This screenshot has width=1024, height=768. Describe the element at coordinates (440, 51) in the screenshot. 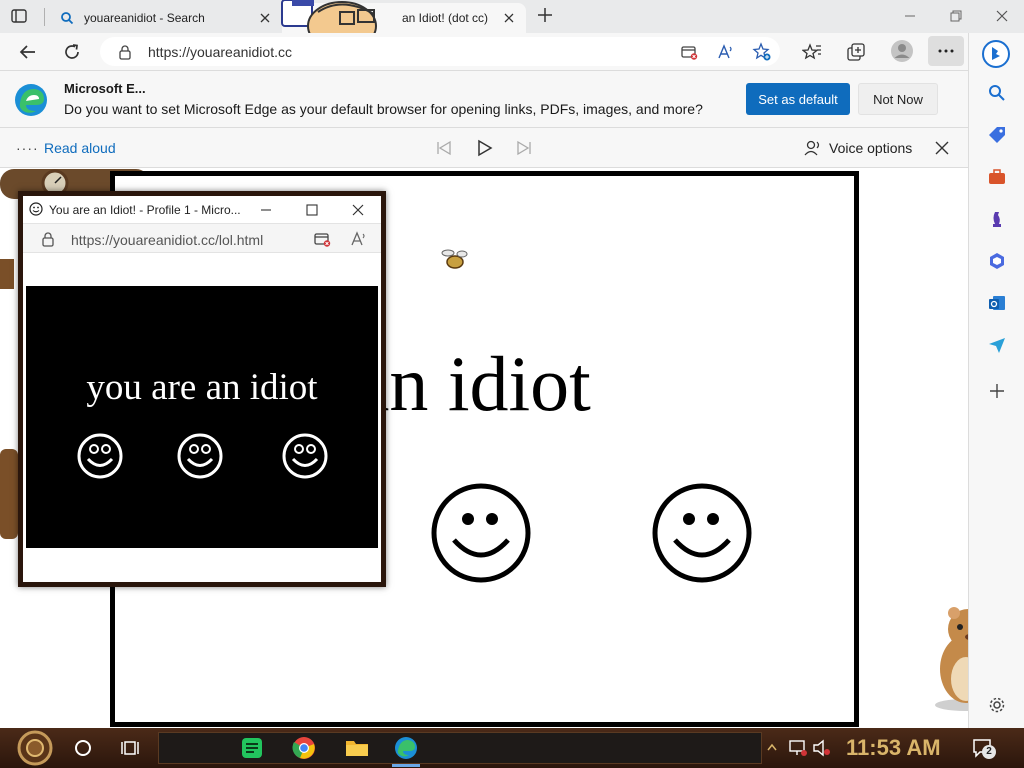

I see `url-bar: https://youareanidiot.cc` at that location.